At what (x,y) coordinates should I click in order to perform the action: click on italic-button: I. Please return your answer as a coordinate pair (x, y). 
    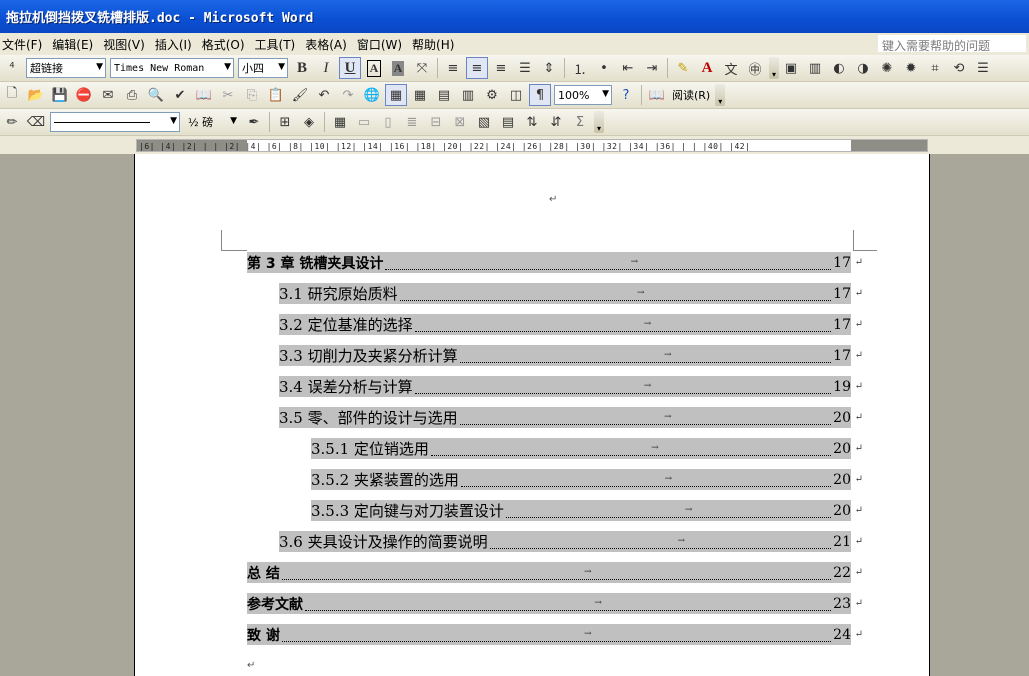
    Looking at the image, I should click on (326, 68).